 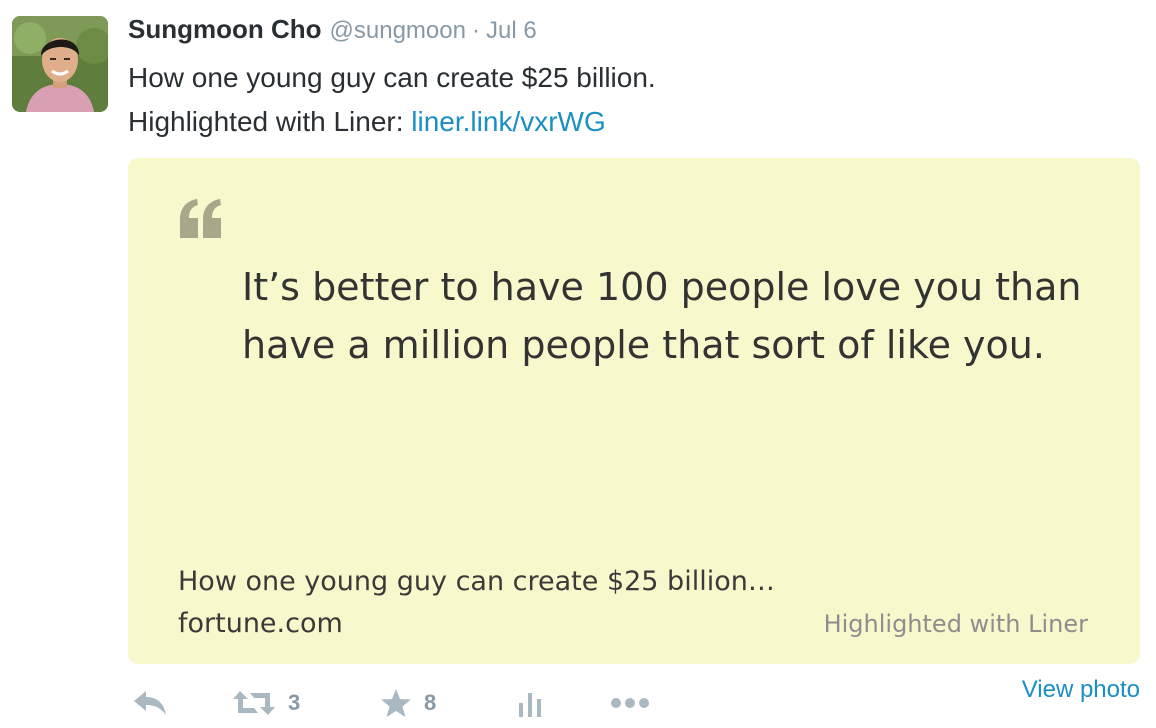 What do you see at coordinates (430, 702) in the screenshot?
I see `favorite-count: 8` at bounding box center [430, 702].